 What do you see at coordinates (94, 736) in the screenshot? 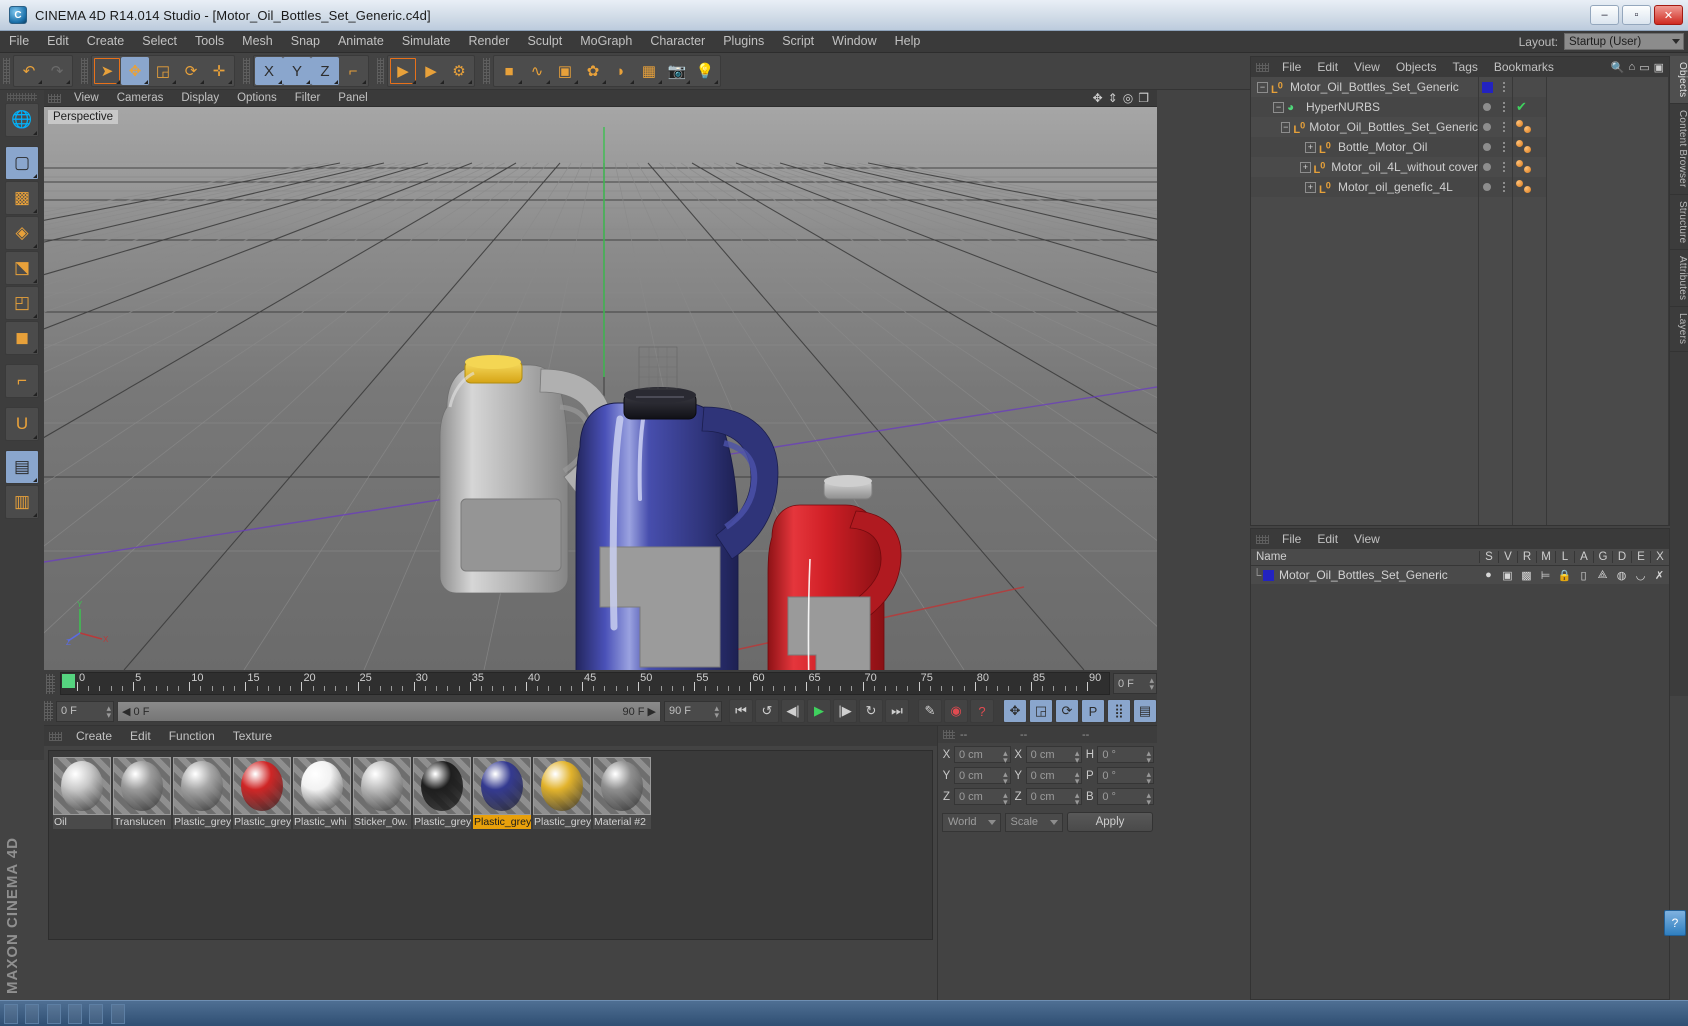
I see `material-menu-create: Create` at bounding box center [94, 736].